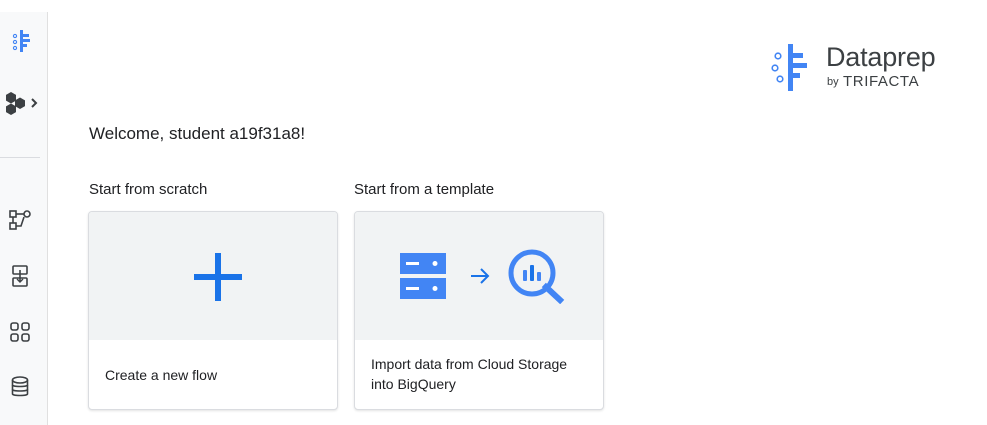 Image resolution: width=987 pixels, height=425 pixels. I want to click on scratch-heading: Start from scratch, so click(148, 189).